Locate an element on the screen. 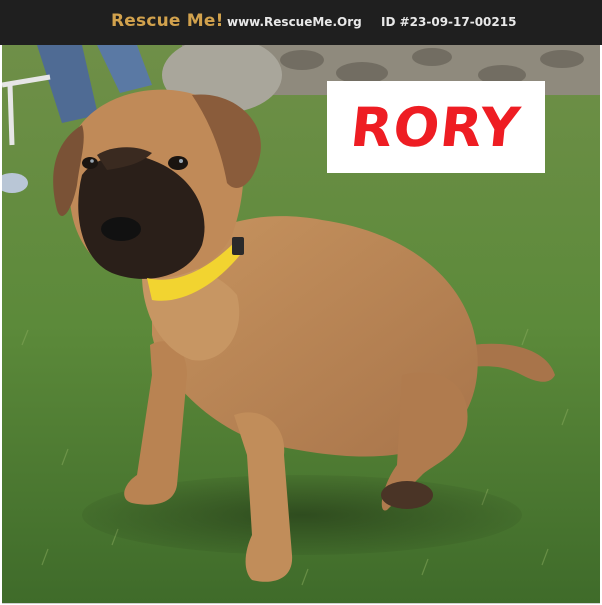 Image resolution: width=602 pixels, height=605 pixels. pet-id-label: ID #23-09-17-00215 is located at coordinates (449, 22).